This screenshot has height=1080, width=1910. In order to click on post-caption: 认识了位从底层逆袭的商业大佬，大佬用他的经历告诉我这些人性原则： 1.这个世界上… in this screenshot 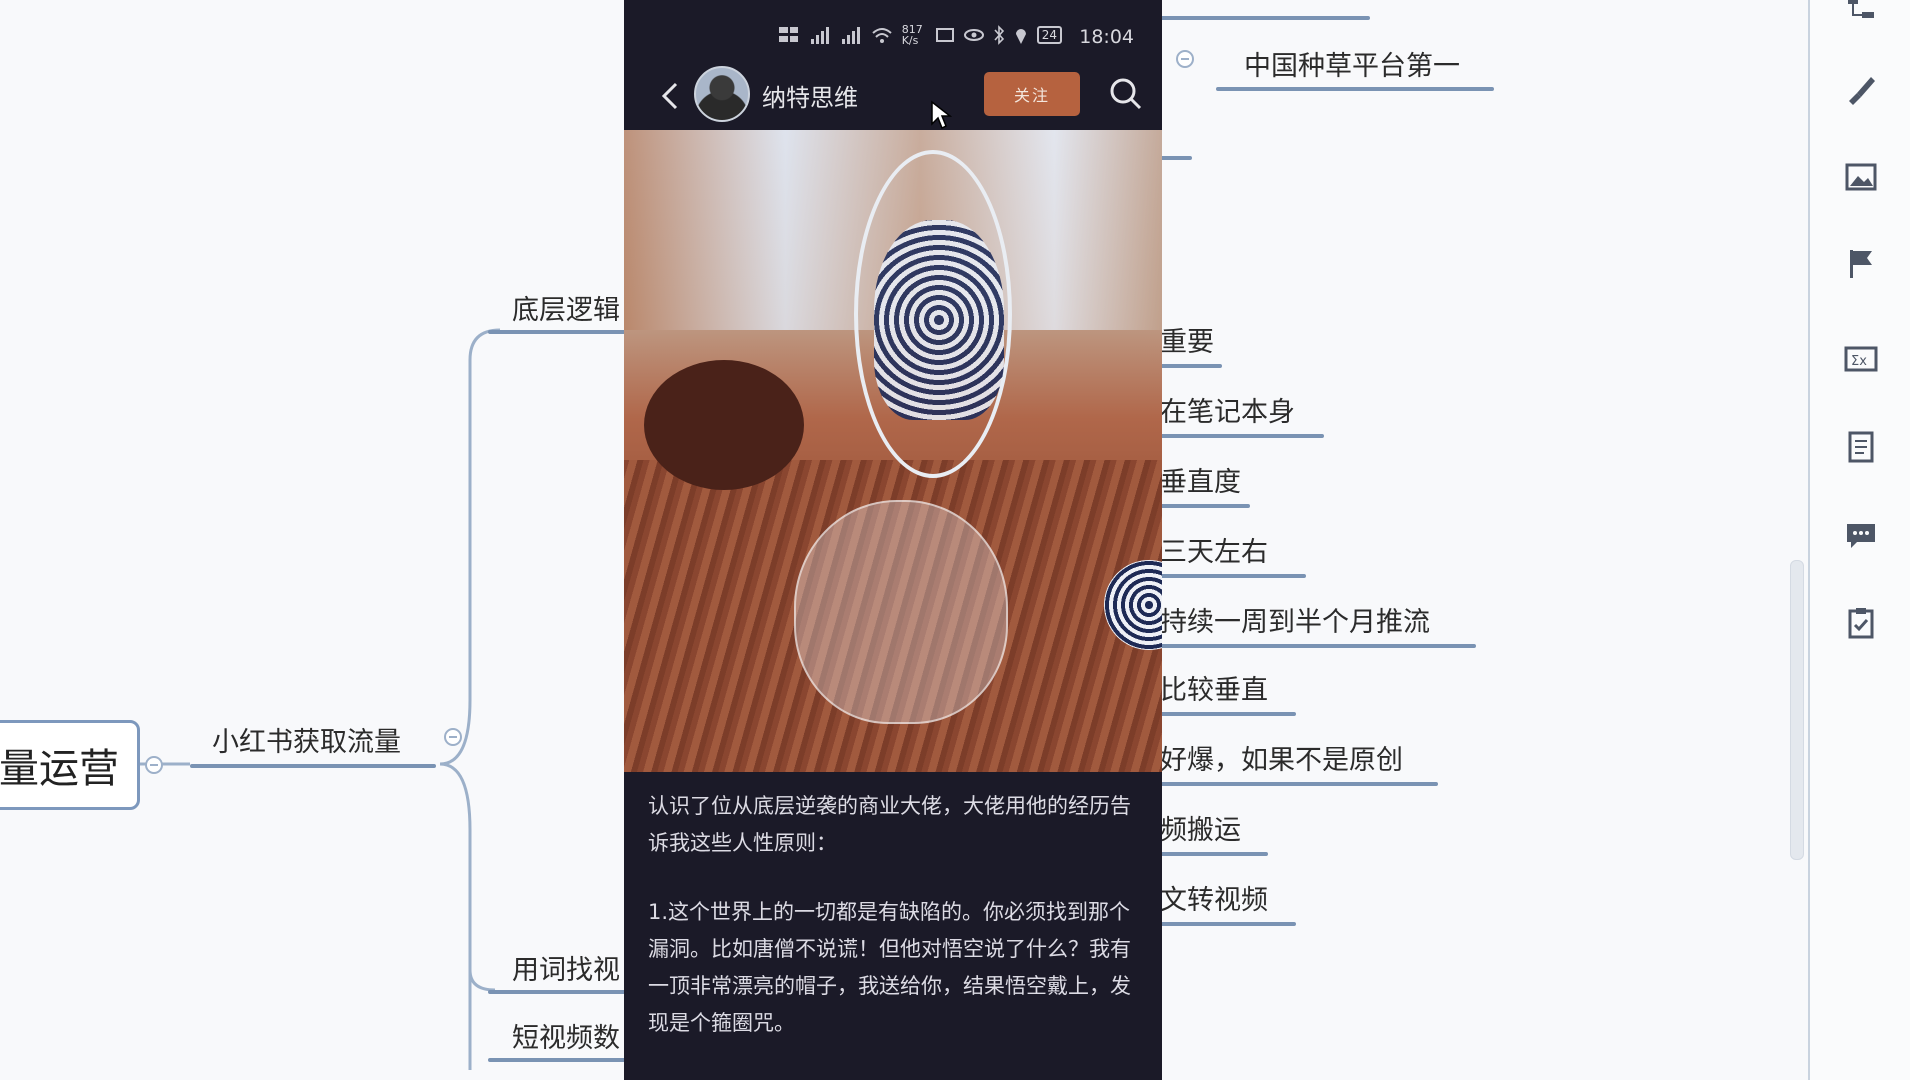, I will do `click(894, 915)`.